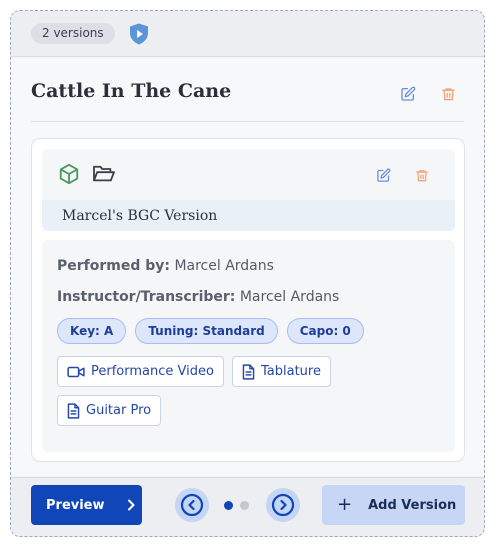  What do you see at coordinates (75, 505) in the screenshot?
I see `preview-label: Preview` at bounding box center [75, 505].